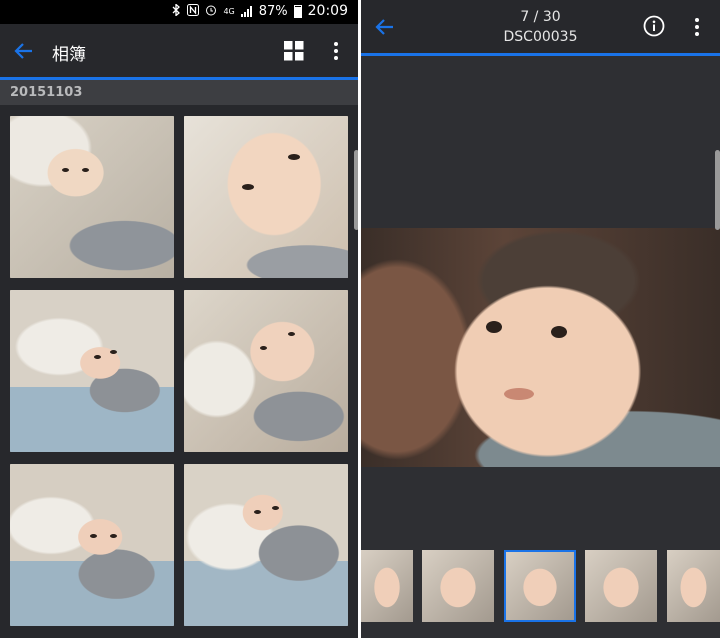 This screenshot has height=638, width=720. What do you see at coordinates (540, 54) in the screenshot?
I see `app-bar-accent-line` at bounding box center [540, 54].